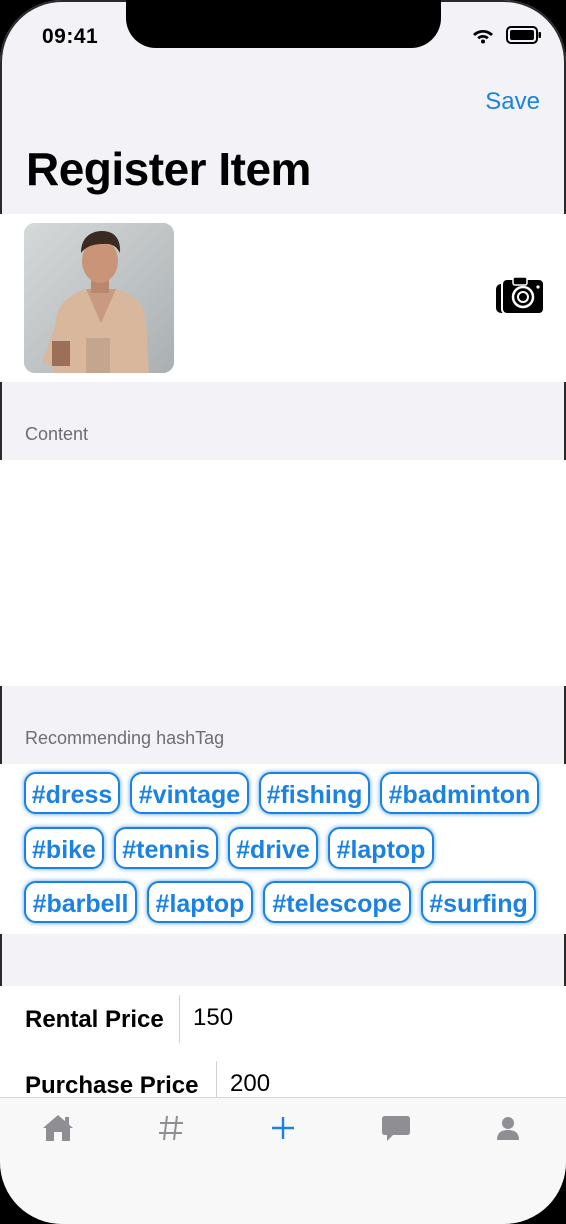  I want to click on hashtag-chip: #tennis, so click(166, 848).